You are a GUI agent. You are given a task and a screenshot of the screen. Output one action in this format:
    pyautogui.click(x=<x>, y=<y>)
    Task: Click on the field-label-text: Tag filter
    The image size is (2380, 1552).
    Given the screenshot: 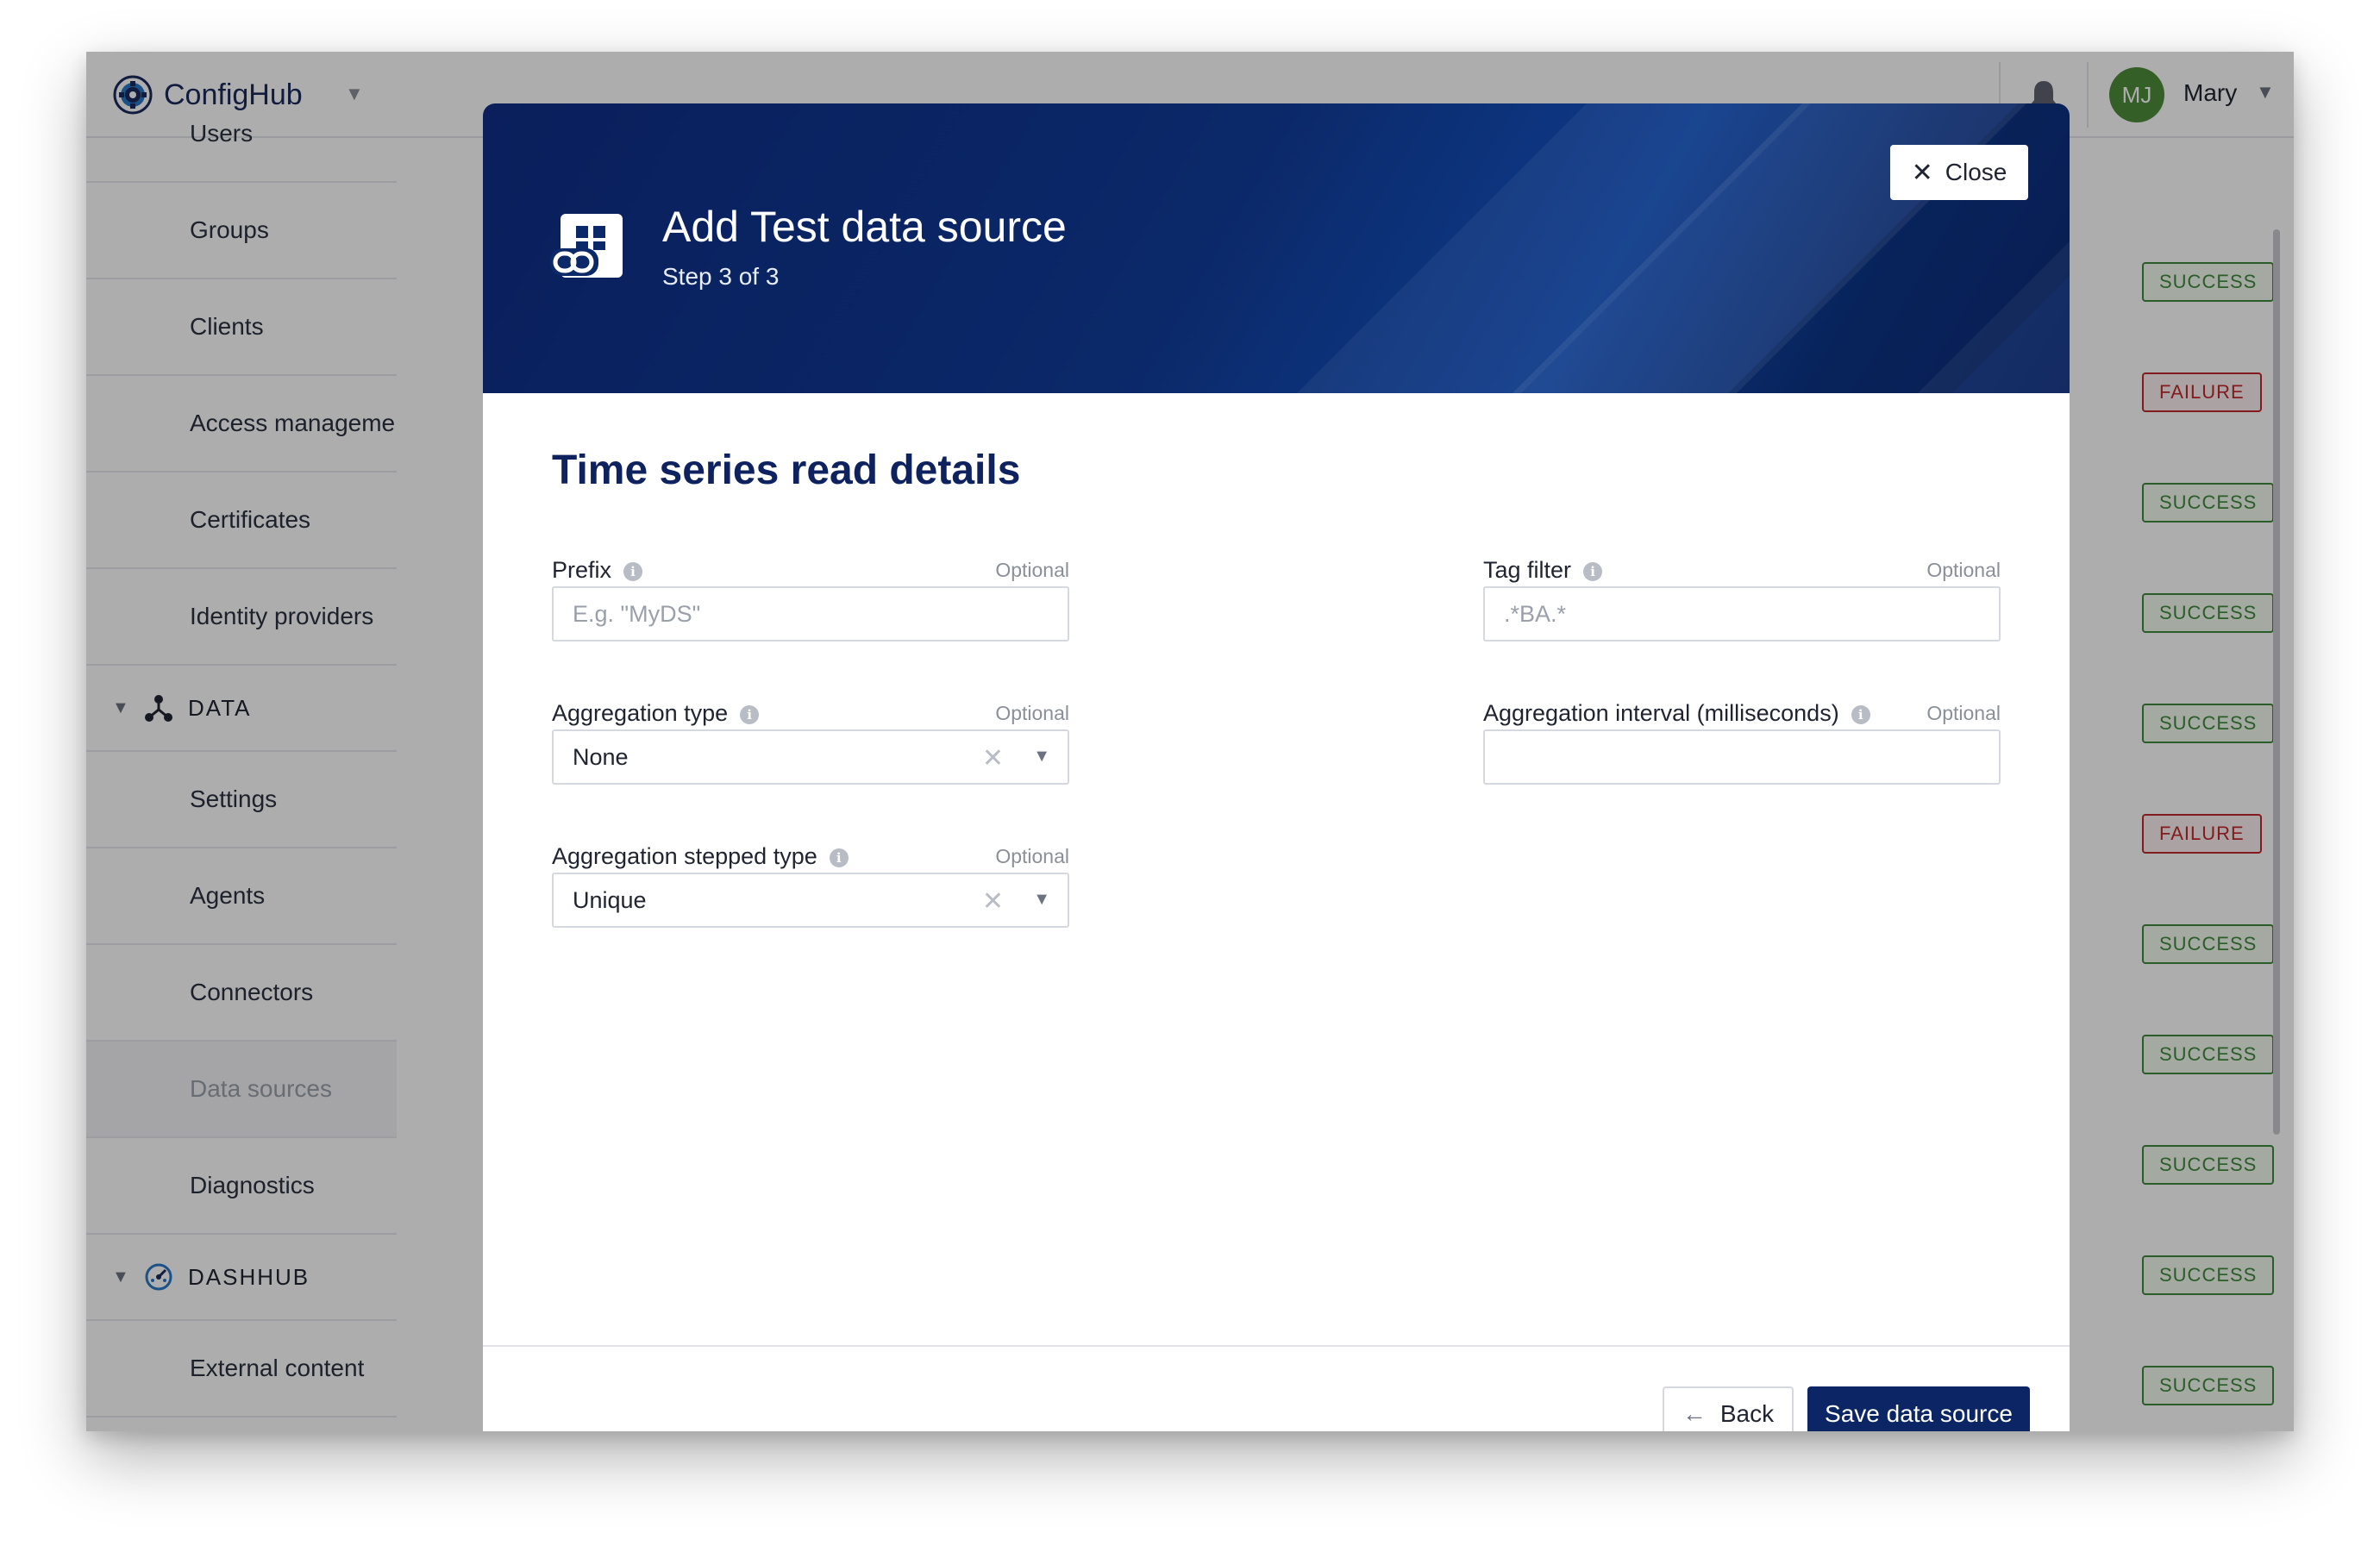 What is the action you would take?
    pyautogui.click(x=1528, y=570)
    